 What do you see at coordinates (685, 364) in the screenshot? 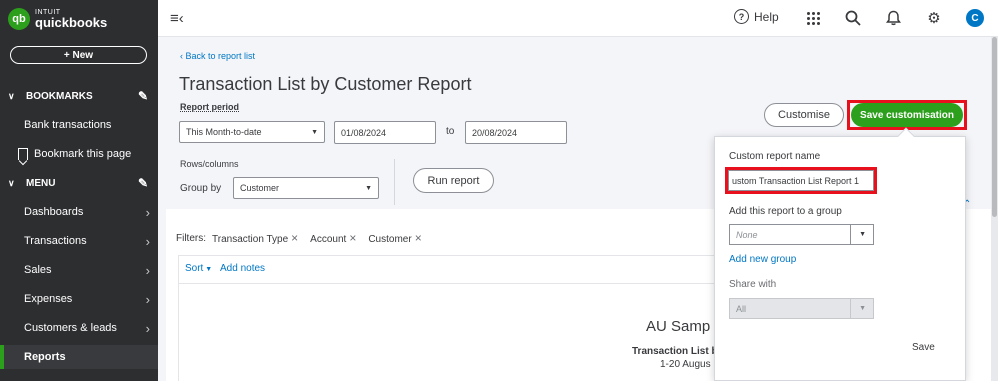
I see `report-date-range: 1-20 Augus` at bounding box center [685, 364].